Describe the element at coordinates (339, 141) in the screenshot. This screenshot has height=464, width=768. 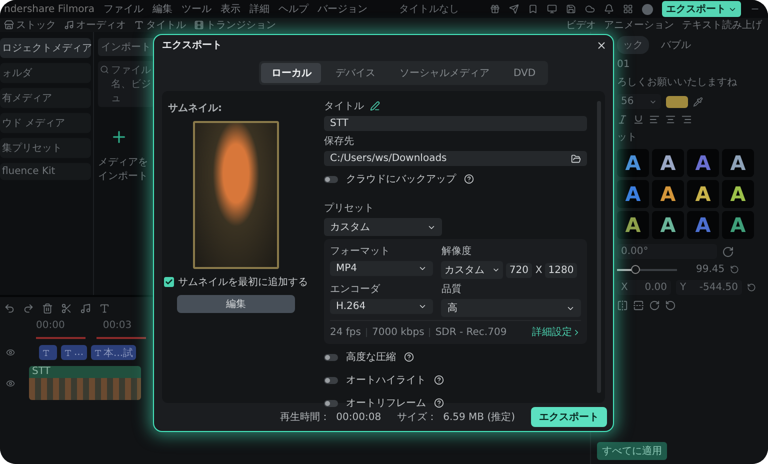
I see `field-label: 保存先` at that location.